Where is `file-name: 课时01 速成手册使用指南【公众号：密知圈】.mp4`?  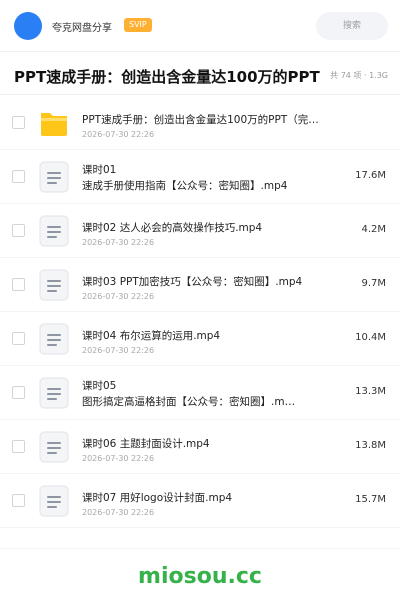
file-name: 课时01 速成手册使用指南【公众号：密知圈】.mp4 is located at coordinates (207, 178).